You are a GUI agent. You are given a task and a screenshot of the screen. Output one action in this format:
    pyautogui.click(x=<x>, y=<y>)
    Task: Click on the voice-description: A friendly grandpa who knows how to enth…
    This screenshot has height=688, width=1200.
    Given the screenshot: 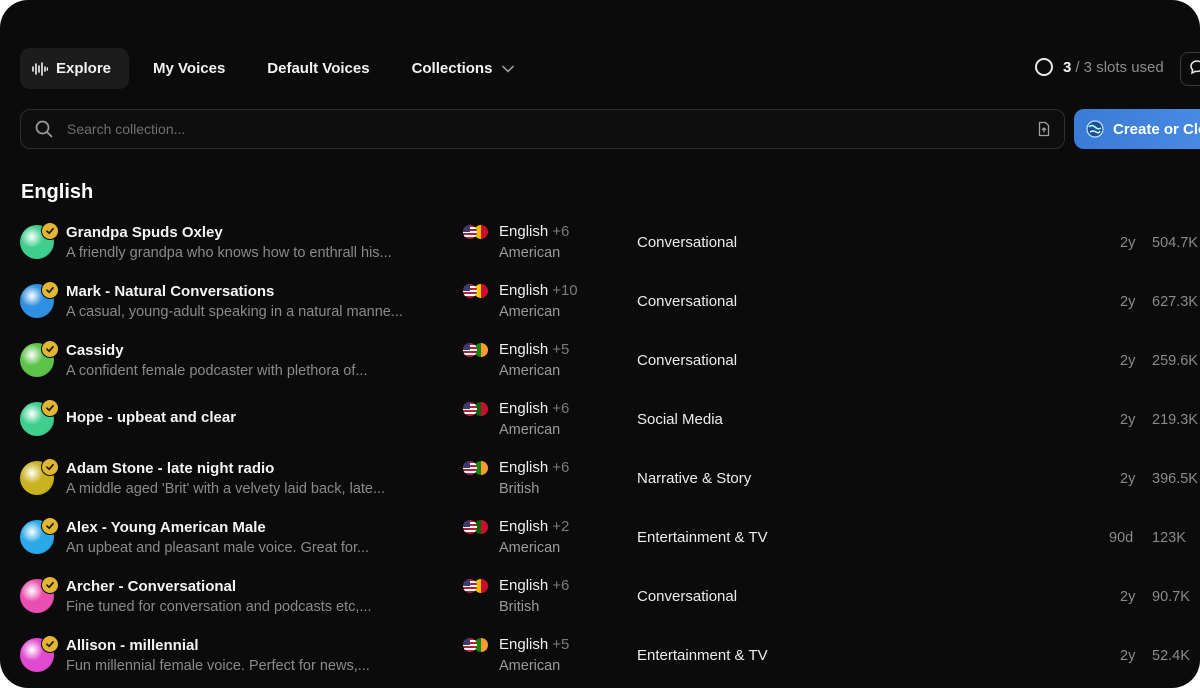 What is the action you would take?
    pyautogui.click(x=229, y=253)
    